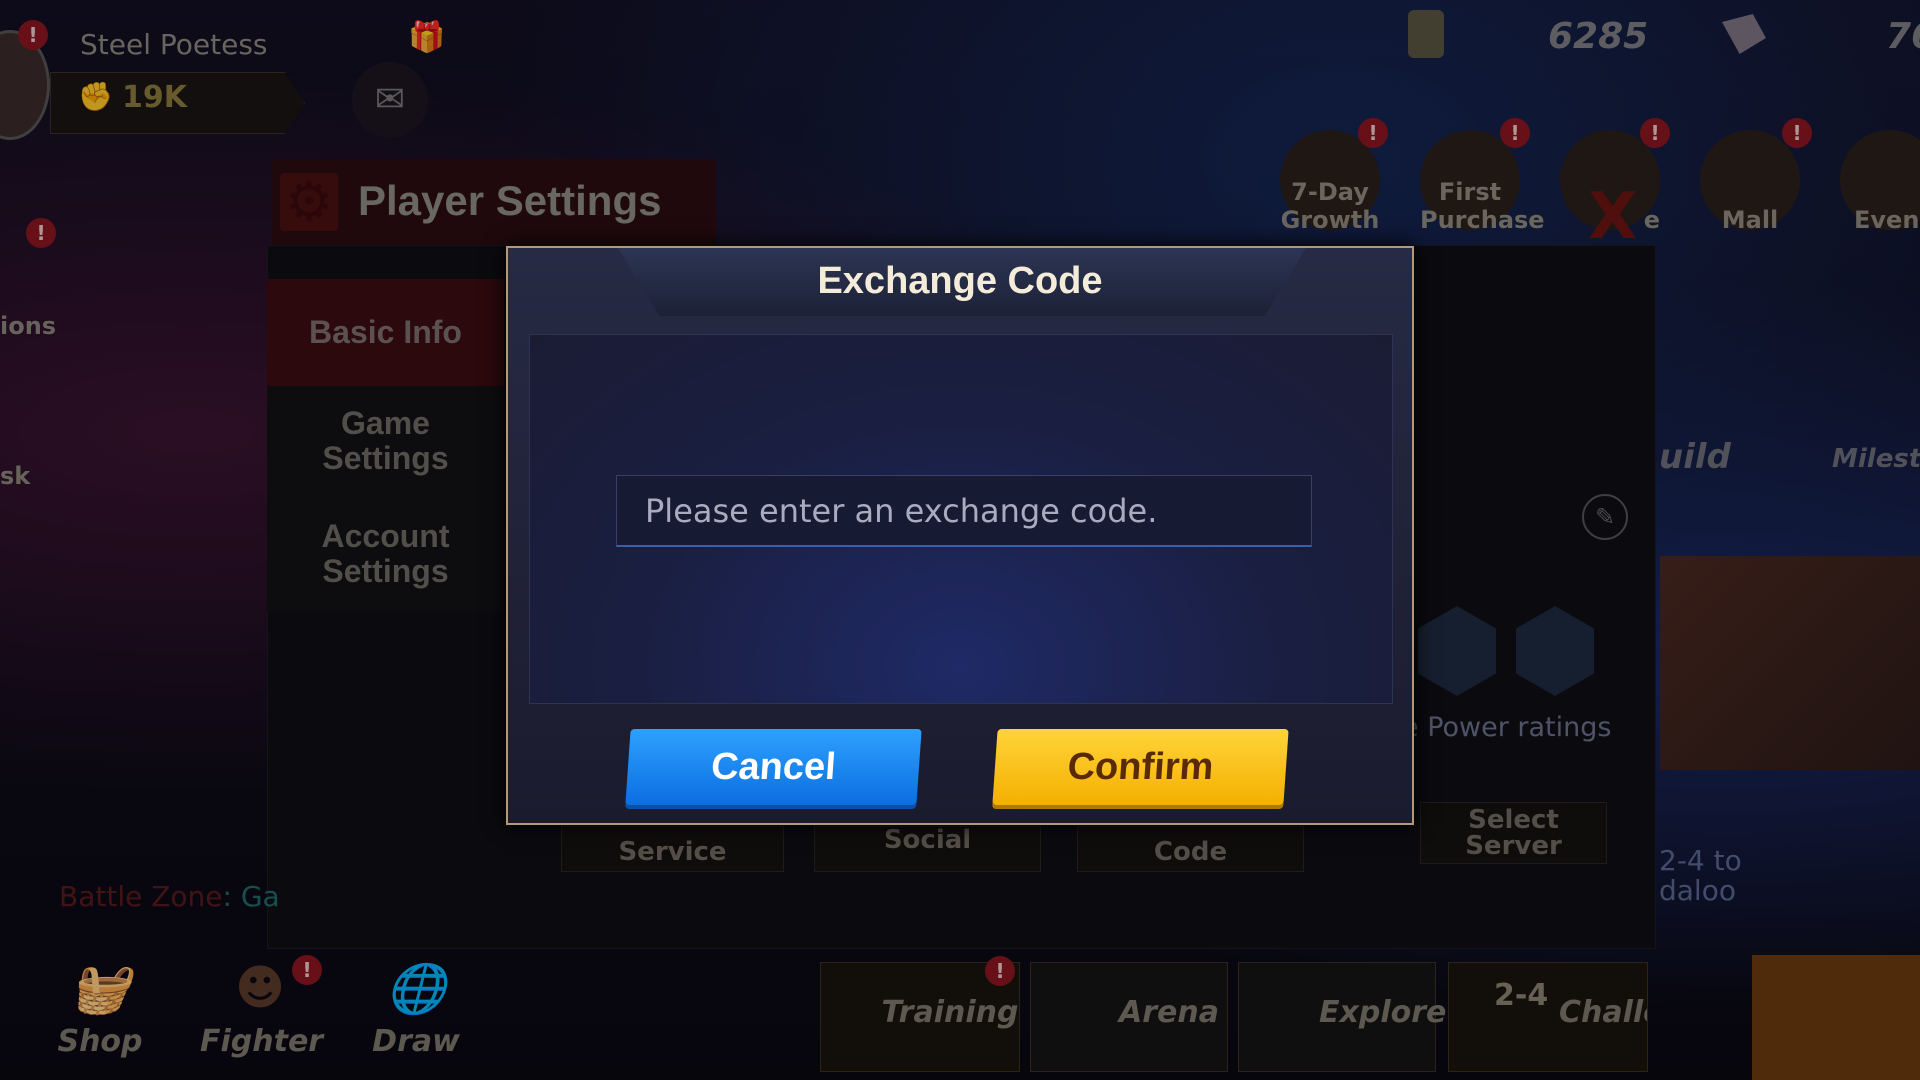 The image size is (1920, 1080). I want to click on dialog-title: Exchange Code, so click(960, 281).